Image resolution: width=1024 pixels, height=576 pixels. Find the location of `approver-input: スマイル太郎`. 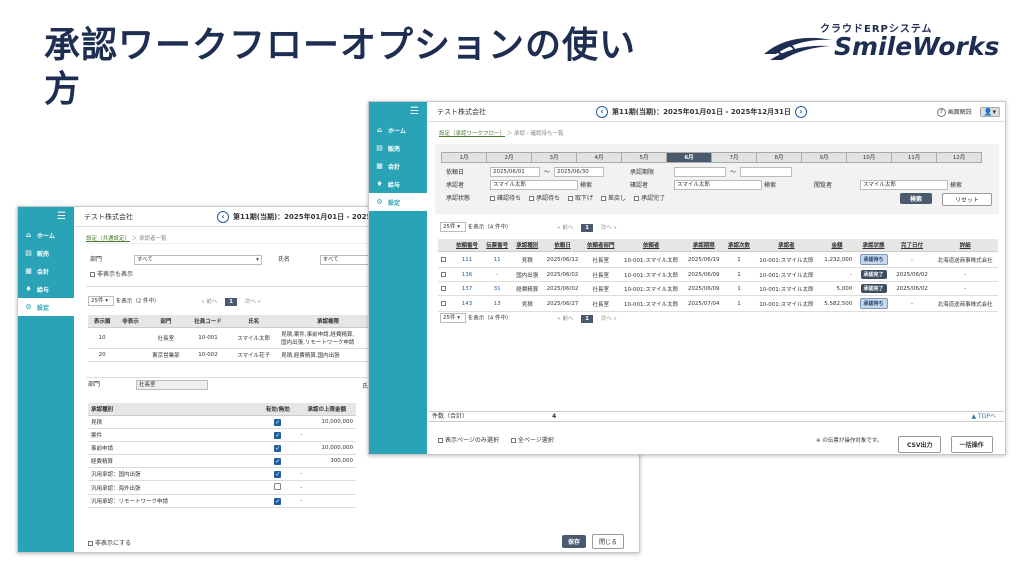

approver-input: スマイル太郎 is located at coordinates (534, 185).